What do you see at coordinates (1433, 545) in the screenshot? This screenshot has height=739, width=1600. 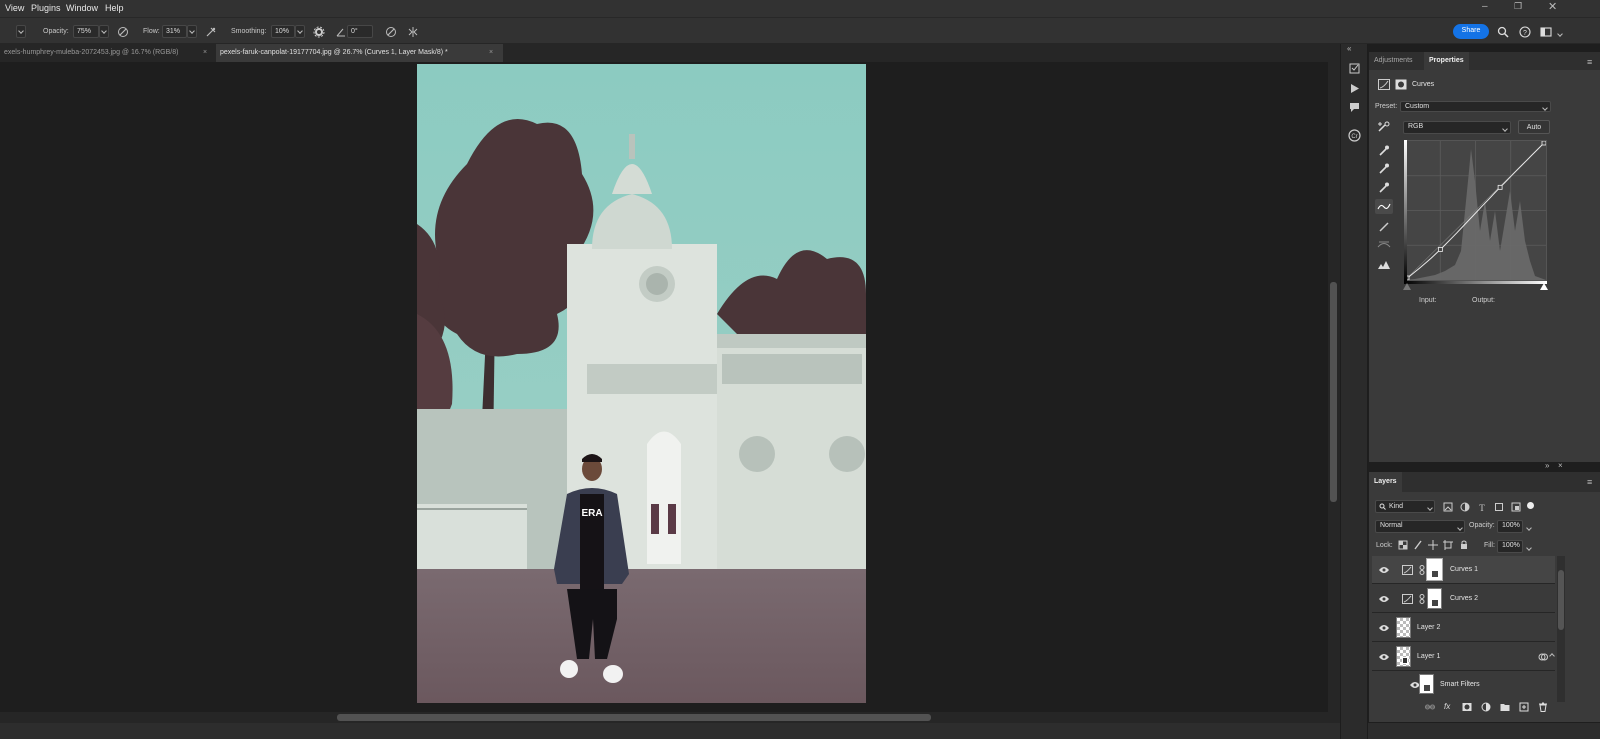 I see `lock-position-icon` at bounding box center [1433, 545].